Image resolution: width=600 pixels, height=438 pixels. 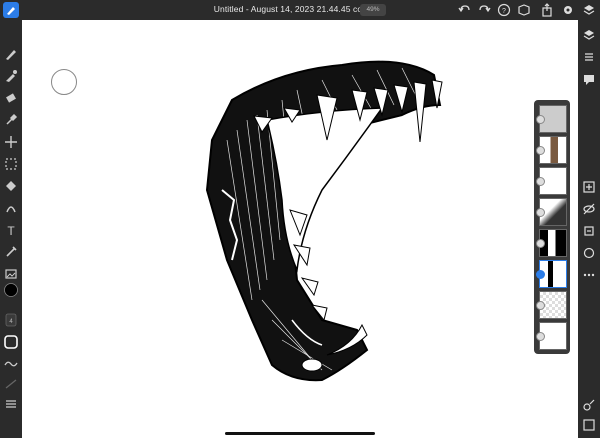 I want to click on mask-icon, so click(x=589, y=253).